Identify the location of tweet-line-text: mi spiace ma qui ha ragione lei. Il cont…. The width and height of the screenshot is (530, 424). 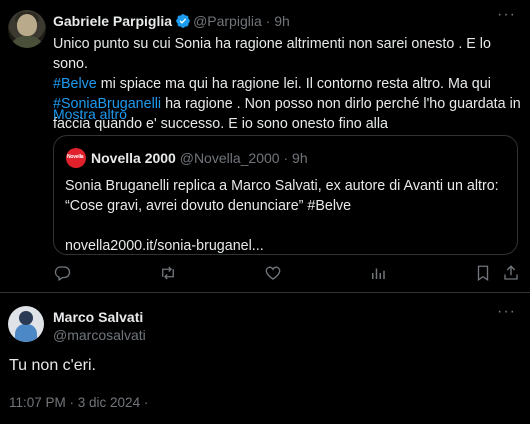
(293, 84).